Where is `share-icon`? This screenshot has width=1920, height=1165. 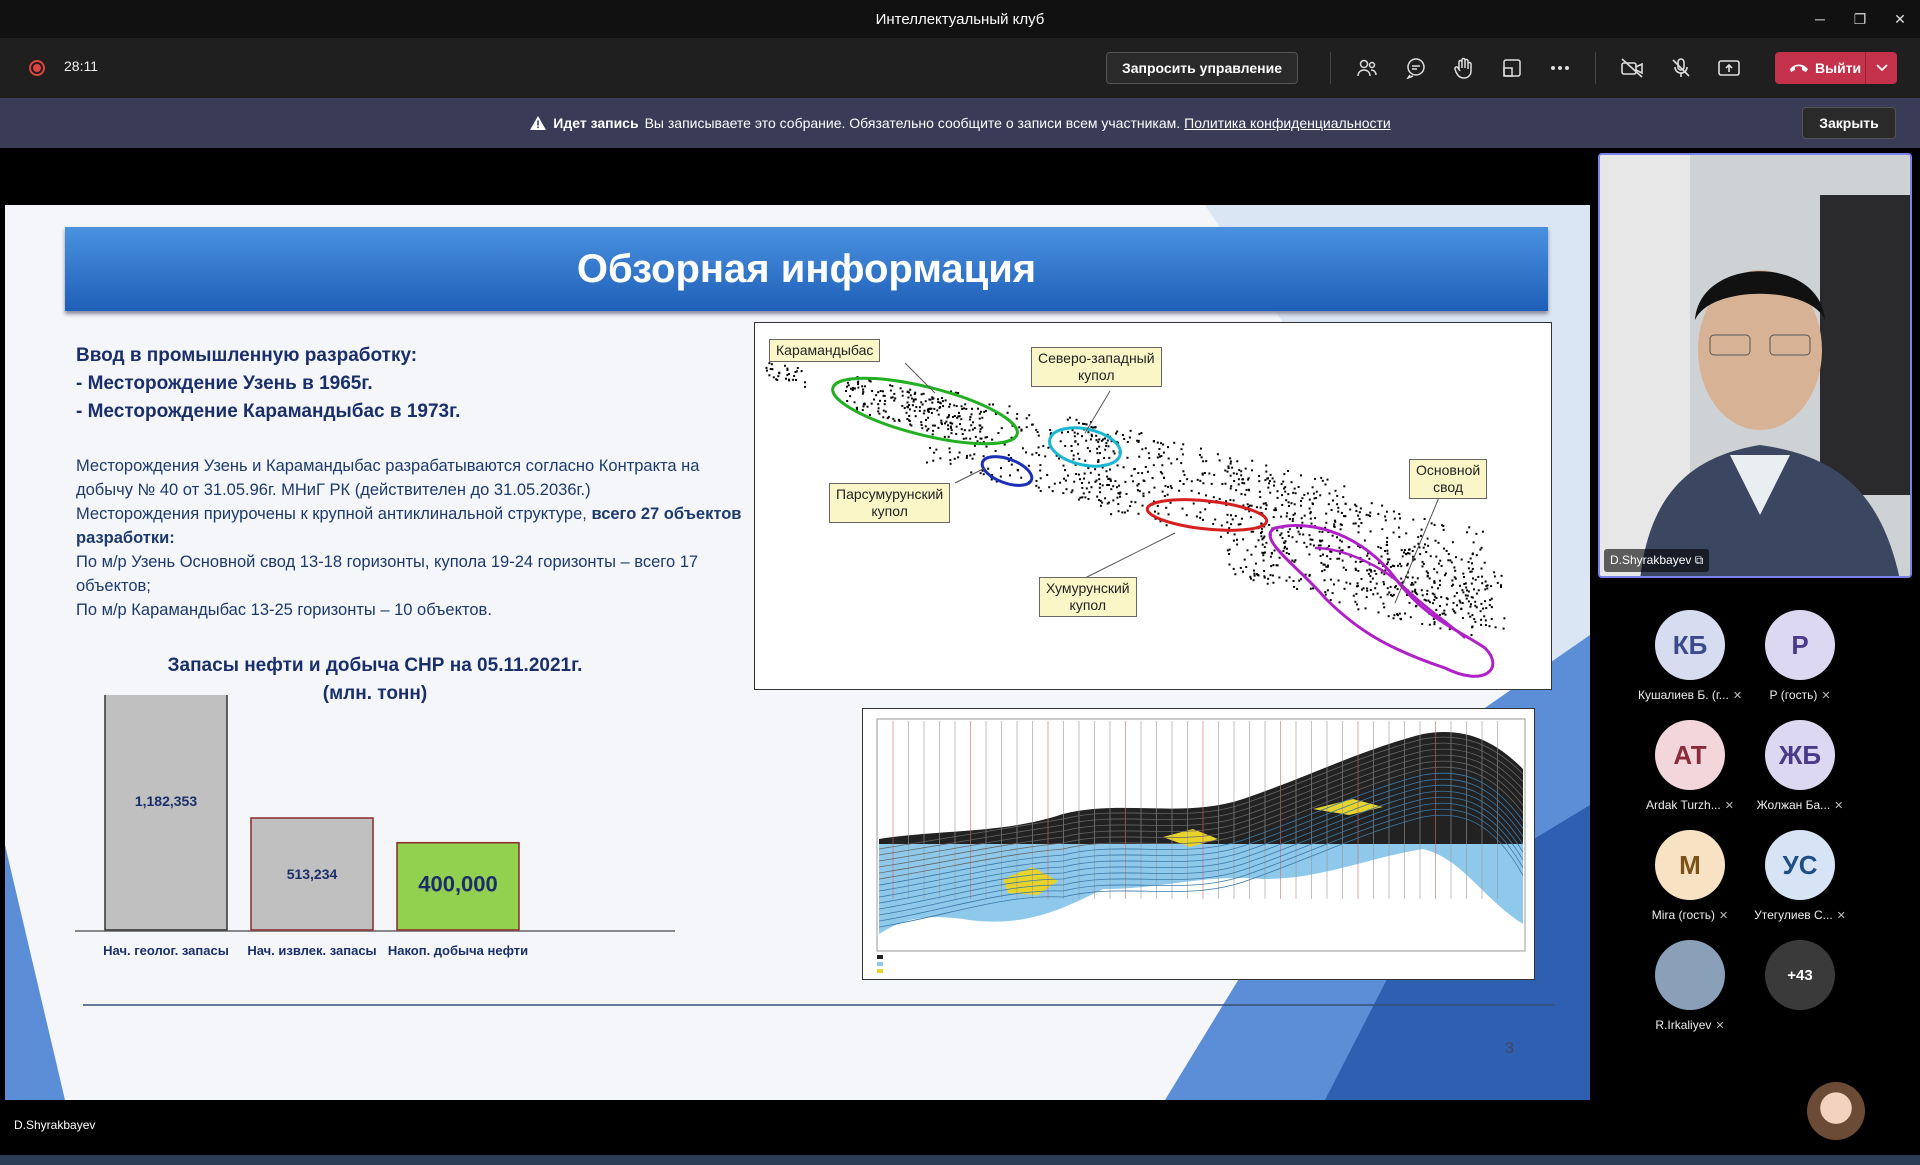
share-icon is located at coordinates (1729, 68).